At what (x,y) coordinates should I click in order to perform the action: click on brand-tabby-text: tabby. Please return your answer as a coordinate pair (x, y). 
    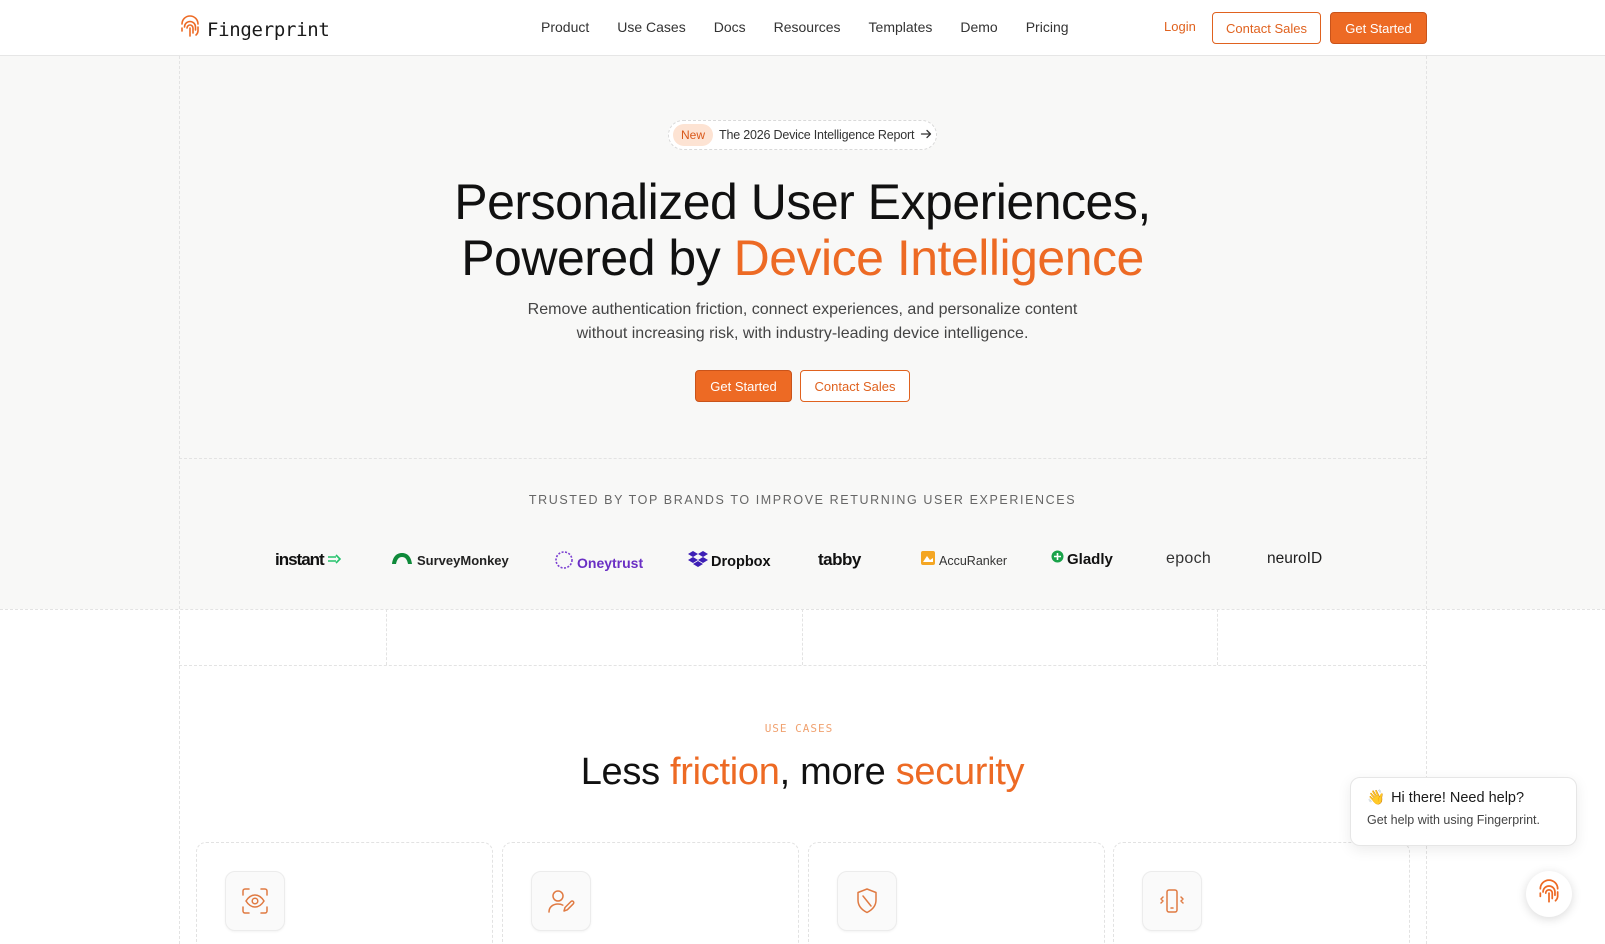
    Looking at the image, I should click on (839, 559).